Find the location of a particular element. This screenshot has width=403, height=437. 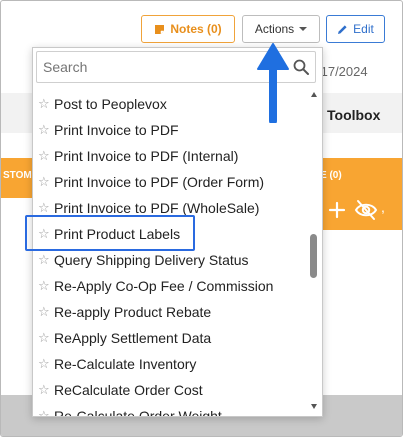

actions-button: Actions is located at coordinates (281, 29).